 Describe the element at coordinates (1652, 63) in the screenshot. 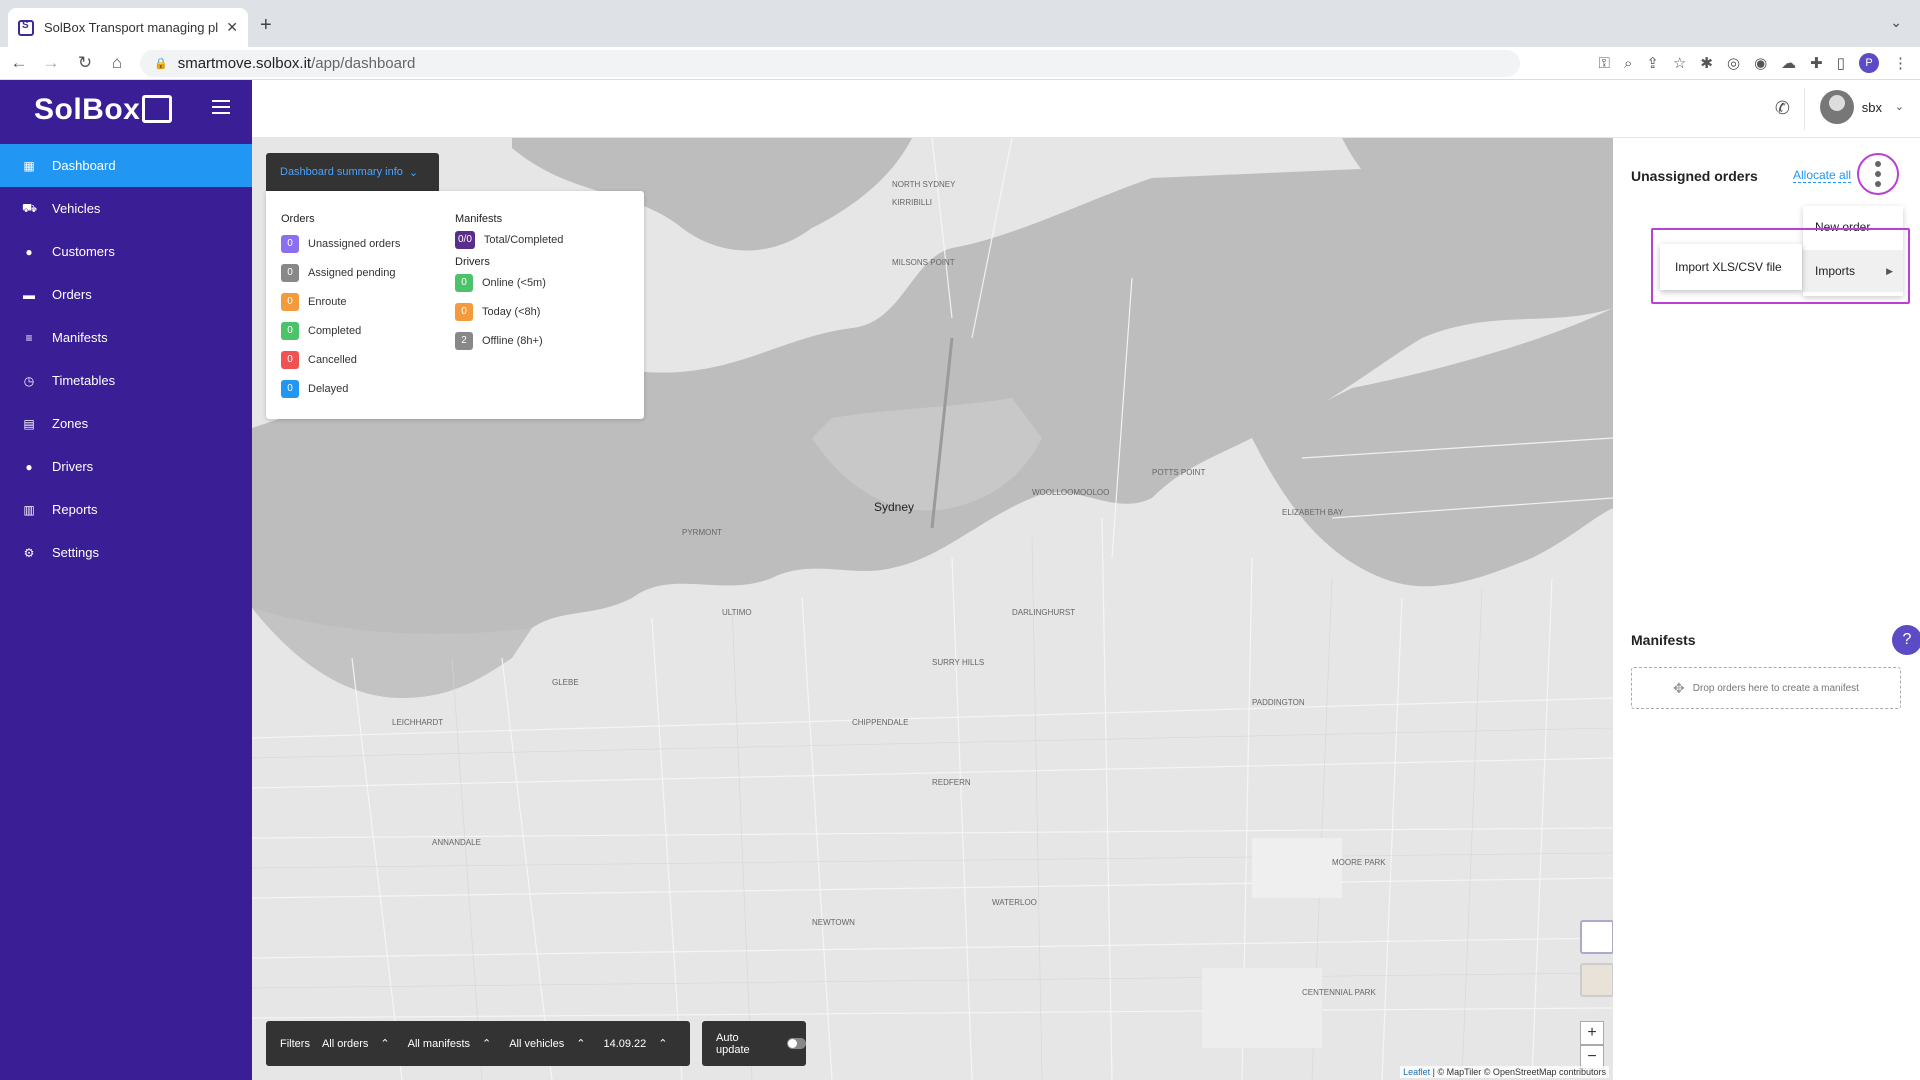

I see `share-icon: ⇪` at that location.